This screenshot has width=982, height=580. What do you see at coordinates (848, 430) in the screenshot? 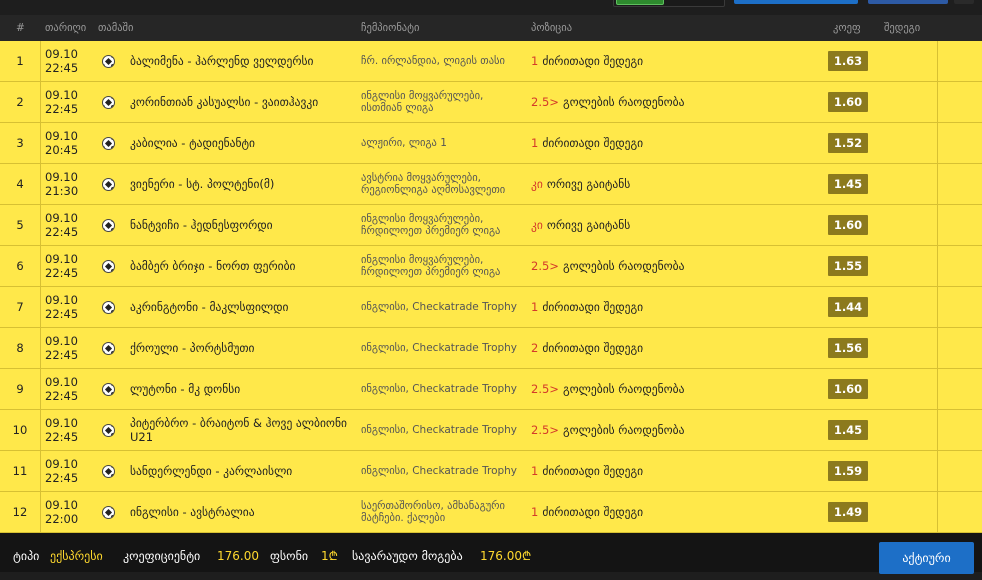
I see `odds-cell: 1.45` at bounding box center [848, 430].